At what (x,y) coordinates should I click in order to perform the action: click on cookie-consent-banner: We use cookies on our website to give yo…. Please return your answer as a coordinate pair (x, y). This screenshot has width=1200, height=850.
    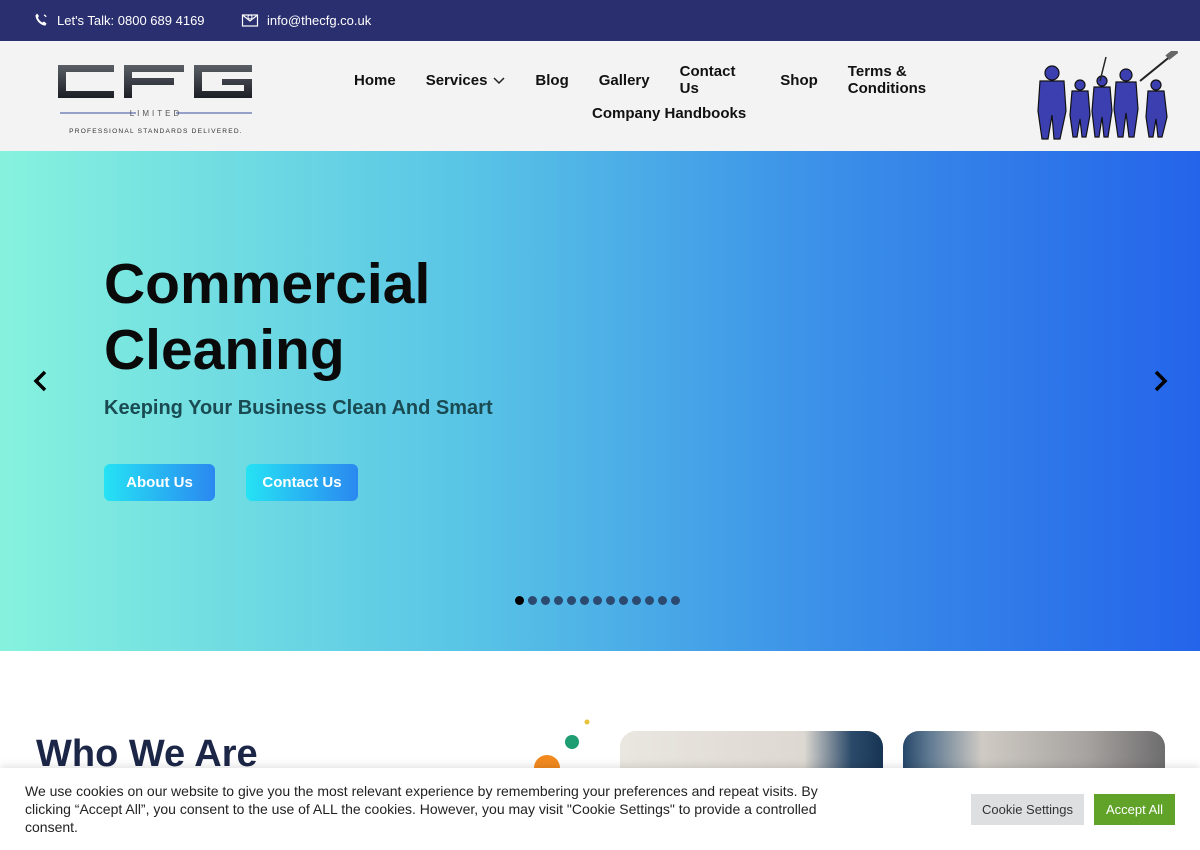
    Looking at the image, I should click on (600, 809).